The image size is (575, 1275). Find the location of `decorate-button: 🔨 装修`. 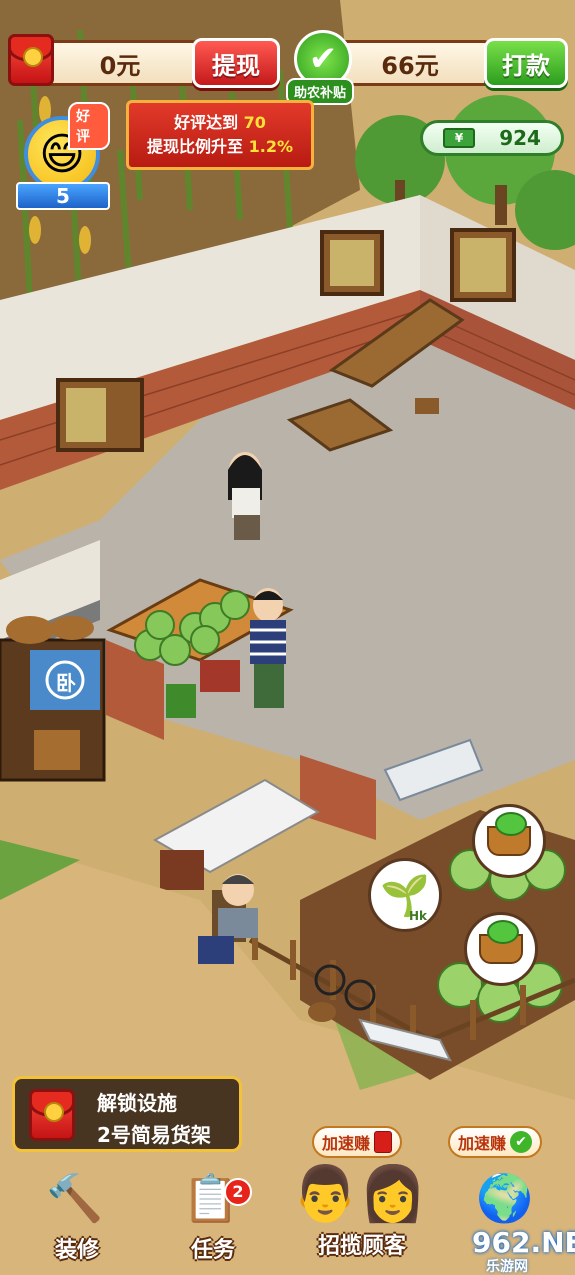

decorate-button: 🔨 装修 is located at coordinates (77, 1215).